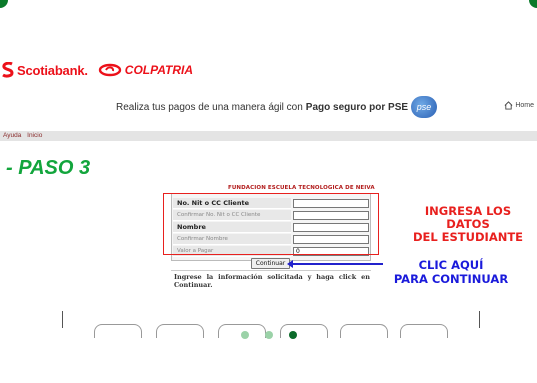 The image size is (537, 383). I want to click on annotation-click-here: CLIC AQUÍ PARA CONTINUAR, so click(451, 272).